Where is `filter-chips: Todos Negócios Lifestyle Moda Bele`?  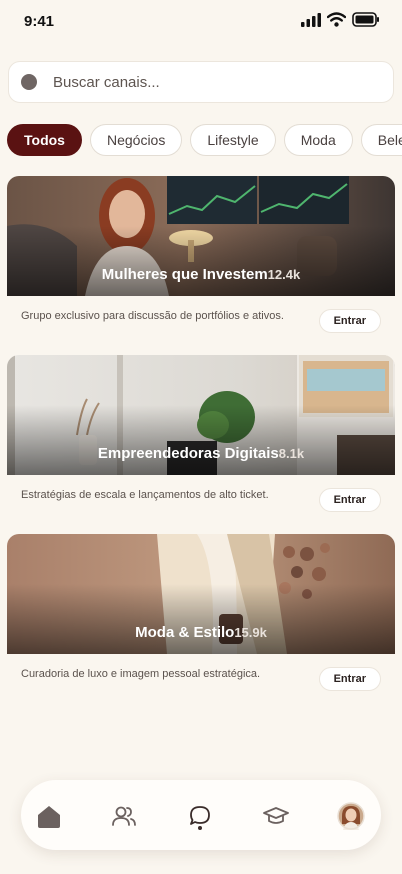 filter-chips: Todos Negócios Lifestyle Moda Bele is located at coordinates (204, 140).